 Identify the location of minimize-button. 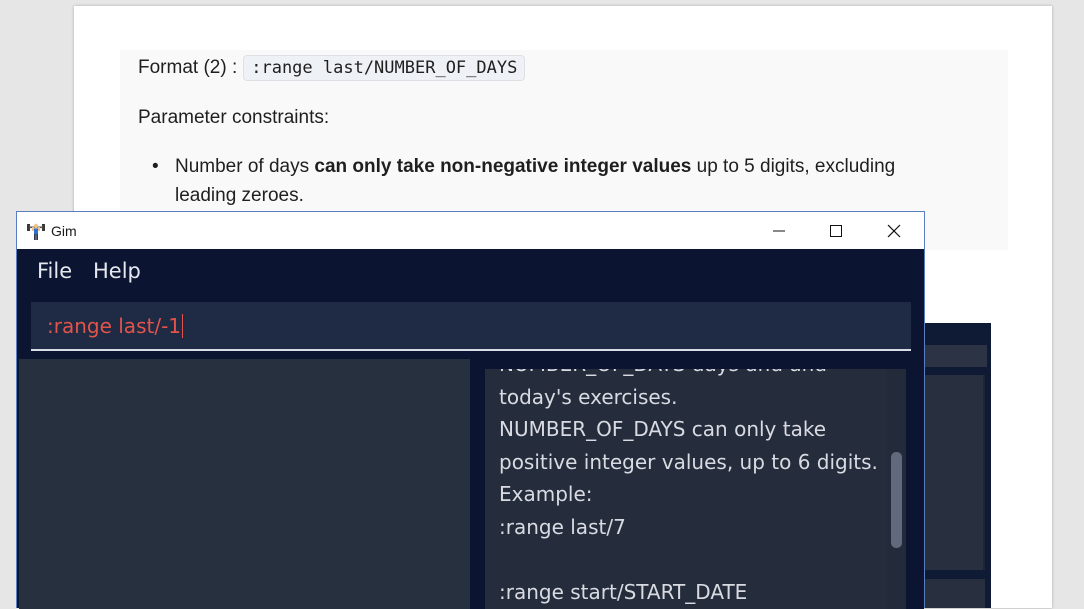
(779, 230).